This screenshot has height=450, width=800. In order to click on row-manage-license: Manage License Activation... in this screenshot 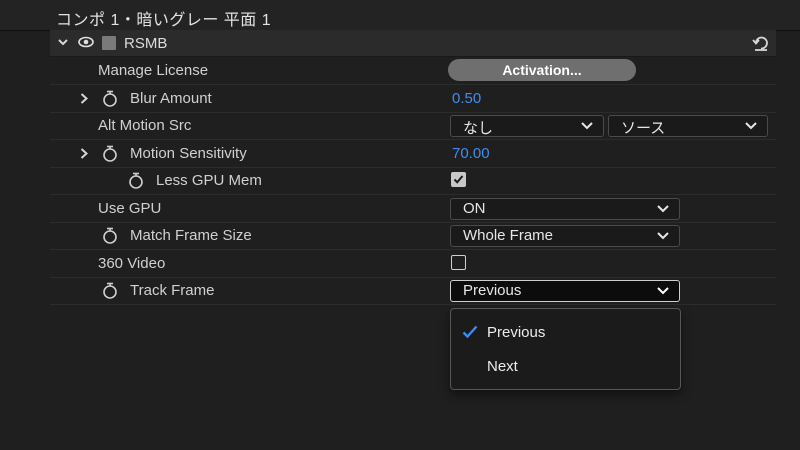, I will do `click(413, 71)`.